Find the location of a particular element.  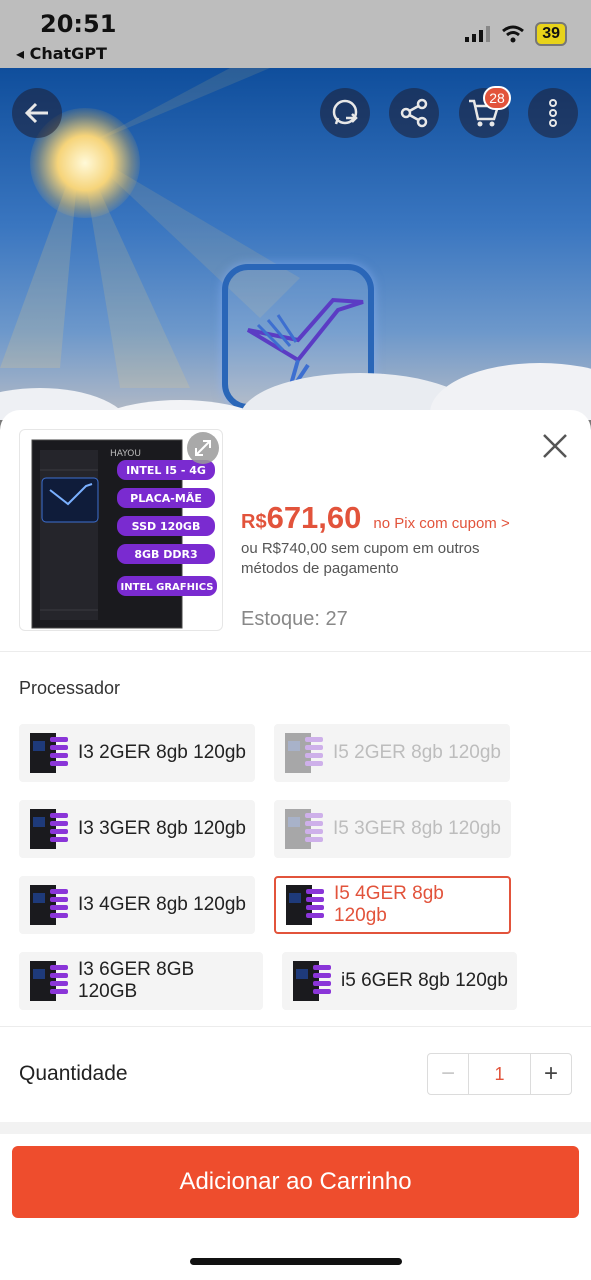

thumbnail-tag: INTEL GRAFHICS is located at coordinates (167, 587).